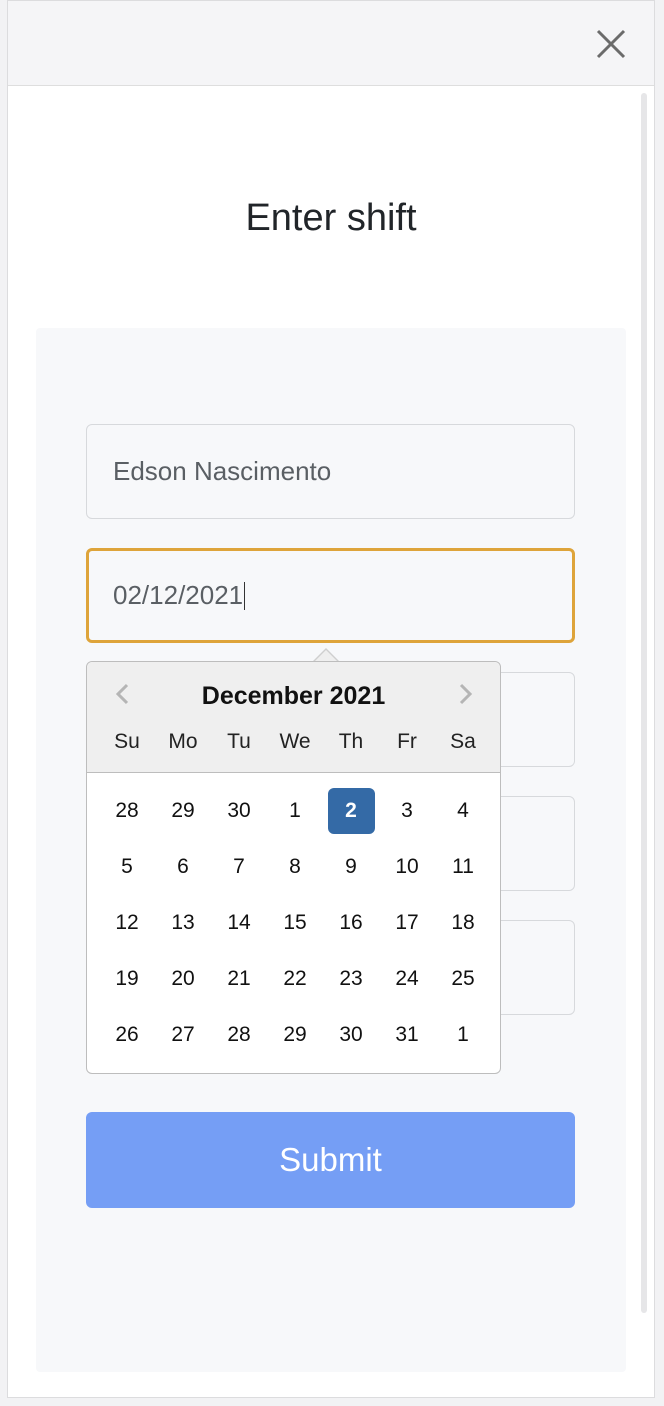 The width and height of the screenshot is (664, 1406). I want to click on day-number: 23, so click(351, 978).